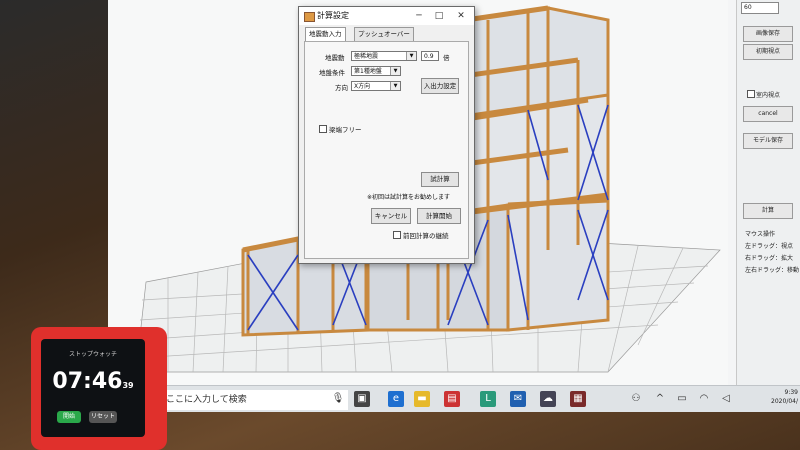 This screenshot has height=450, width=800. I want to click on interior-view-checkbox, so click(751, 94).